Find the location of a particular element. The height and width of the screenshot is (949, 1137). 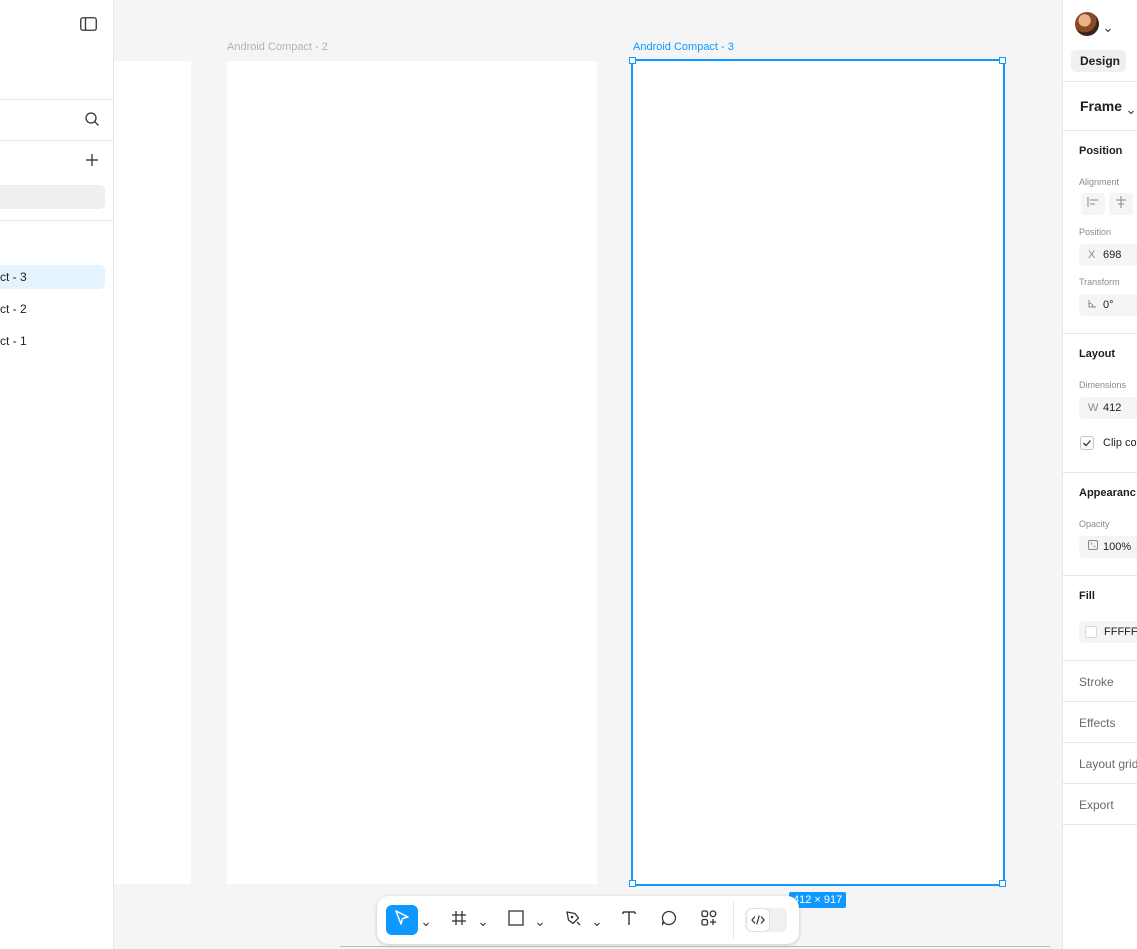

section-title-export: Export is located at coordinates (1096, 805).